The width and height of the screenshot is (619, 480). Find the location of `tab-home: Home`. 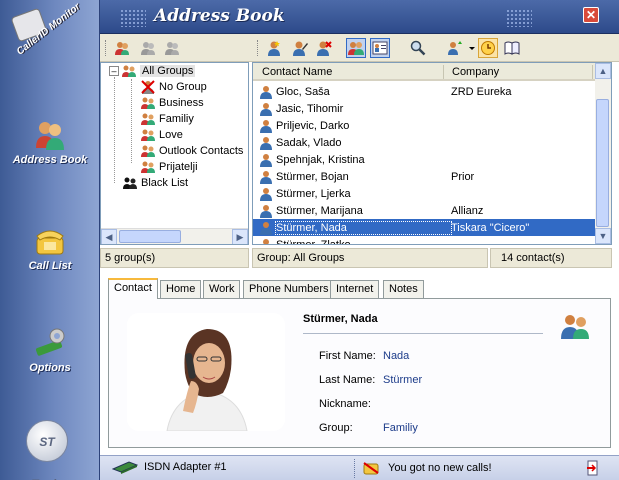

tab-home: Home is located at coordinates (181, 289).